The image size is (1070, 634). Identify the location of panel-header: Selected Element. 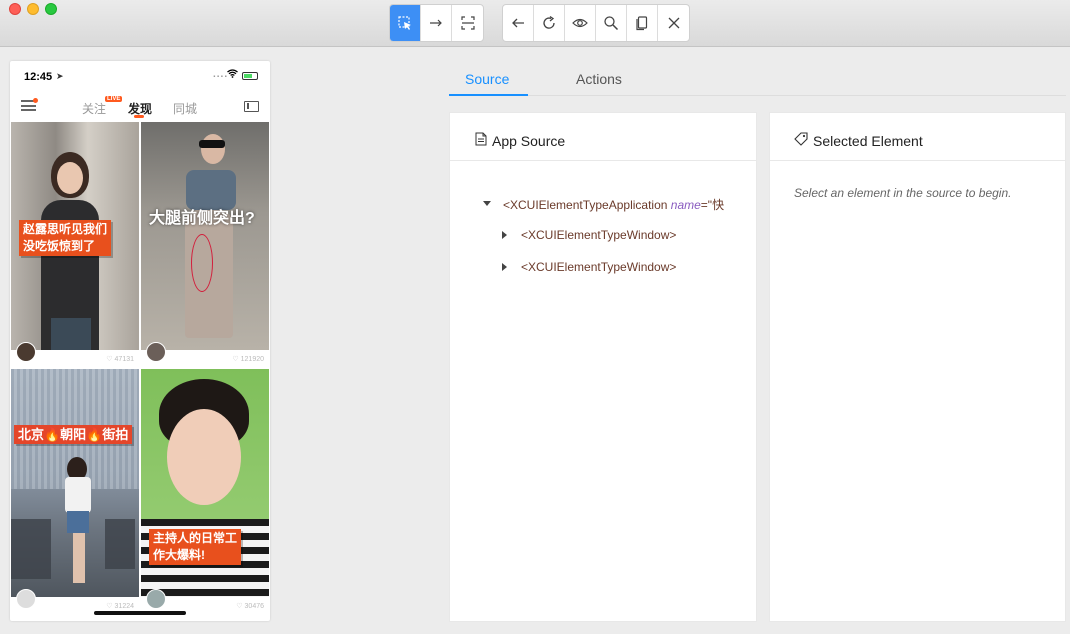
(917, 137).